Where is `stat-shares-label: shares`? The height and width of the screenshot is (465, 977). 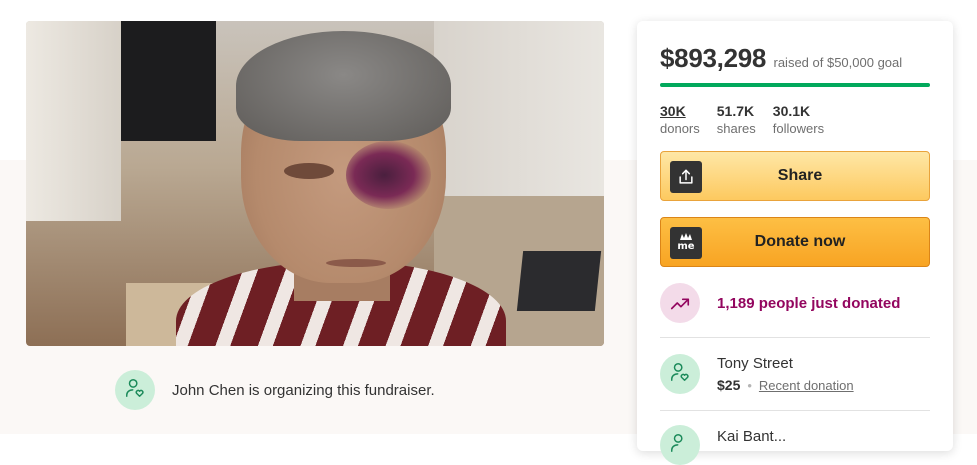
stat-shares-label: shares is located at coordinates (736, 128).